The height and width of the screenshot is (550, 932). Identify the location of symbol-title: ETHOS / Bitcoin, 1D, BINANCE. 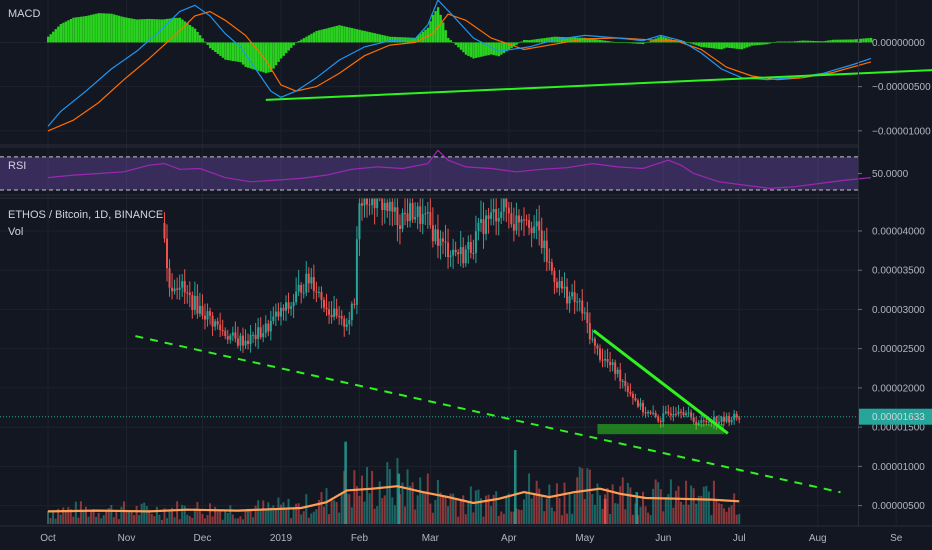
(85, 215).